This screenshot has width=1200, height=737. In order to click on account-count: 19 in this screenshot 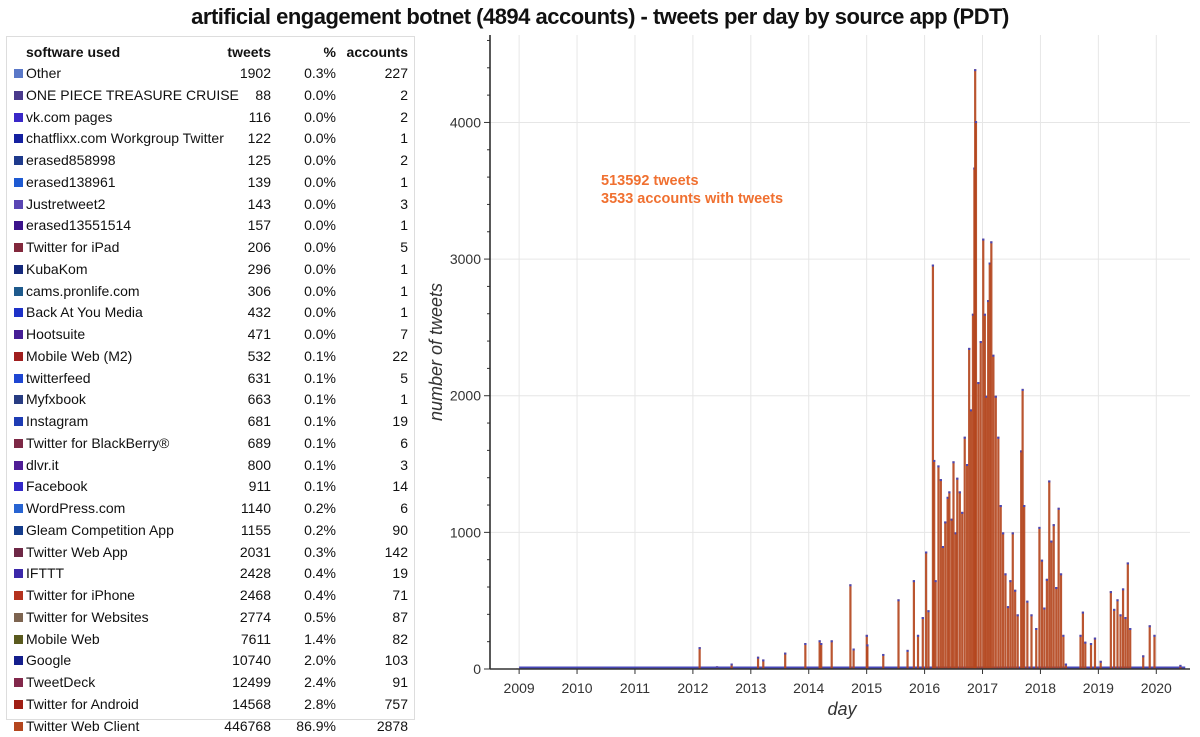, I will do `click(400, 421)`.